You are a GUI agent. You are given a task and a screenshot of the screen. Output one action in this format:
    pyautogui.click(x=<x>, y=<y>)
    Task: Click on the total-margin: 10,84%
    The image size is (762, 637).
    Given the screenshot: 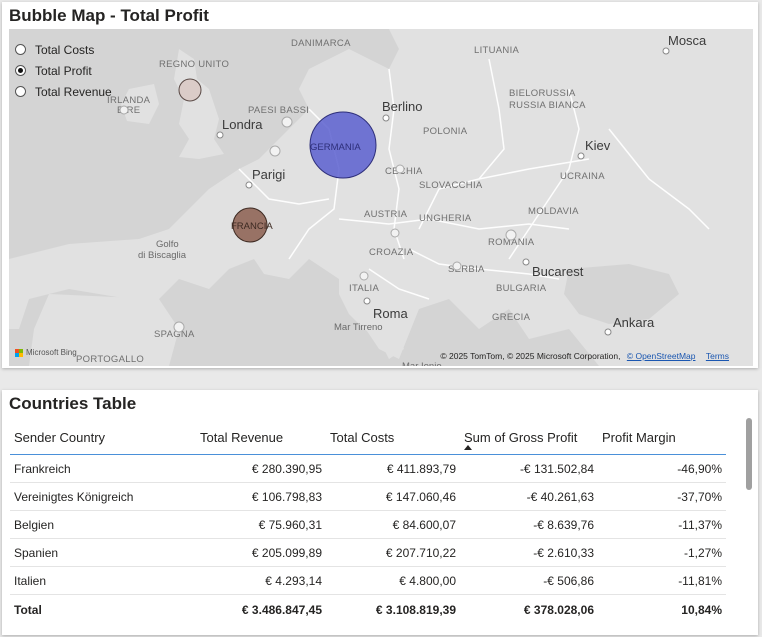 What is the action you would take?
    pyautogui.click(x=662, y=609)
    